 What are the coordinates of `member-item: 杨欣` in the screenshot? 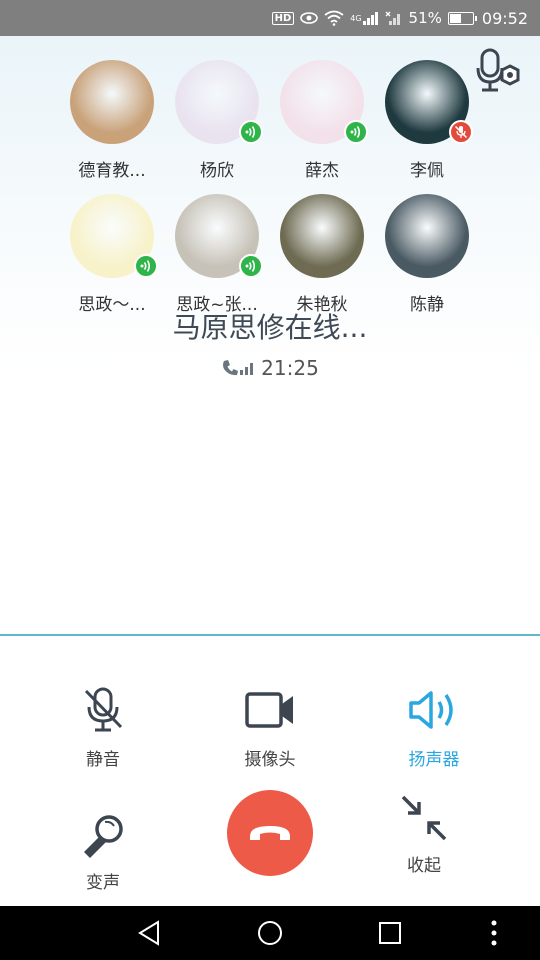 It's located at (217, 120).